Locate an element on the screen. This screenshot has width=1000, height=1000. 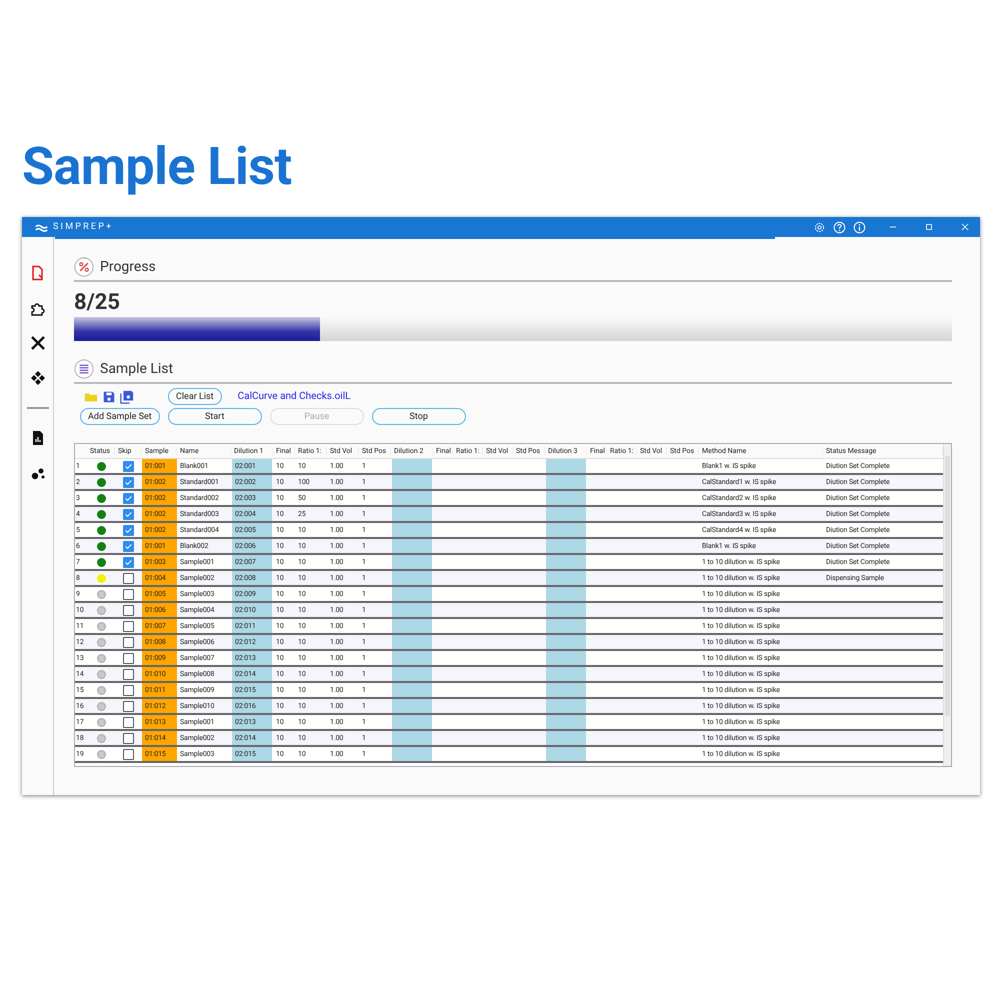
save-as-icon is located at coordinates (127, 397).